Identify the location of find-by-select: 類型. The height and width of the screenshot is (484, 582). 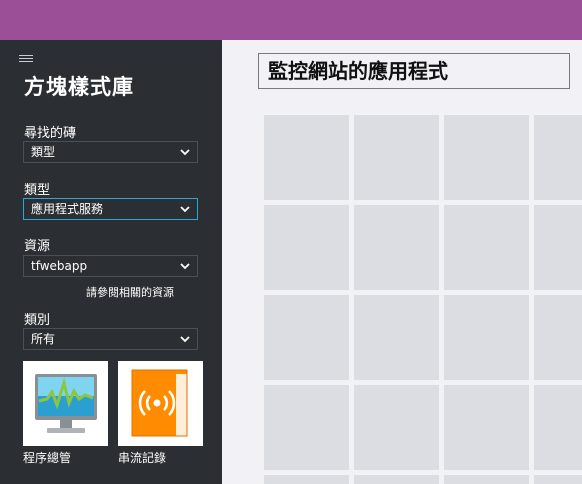
(110, 152).